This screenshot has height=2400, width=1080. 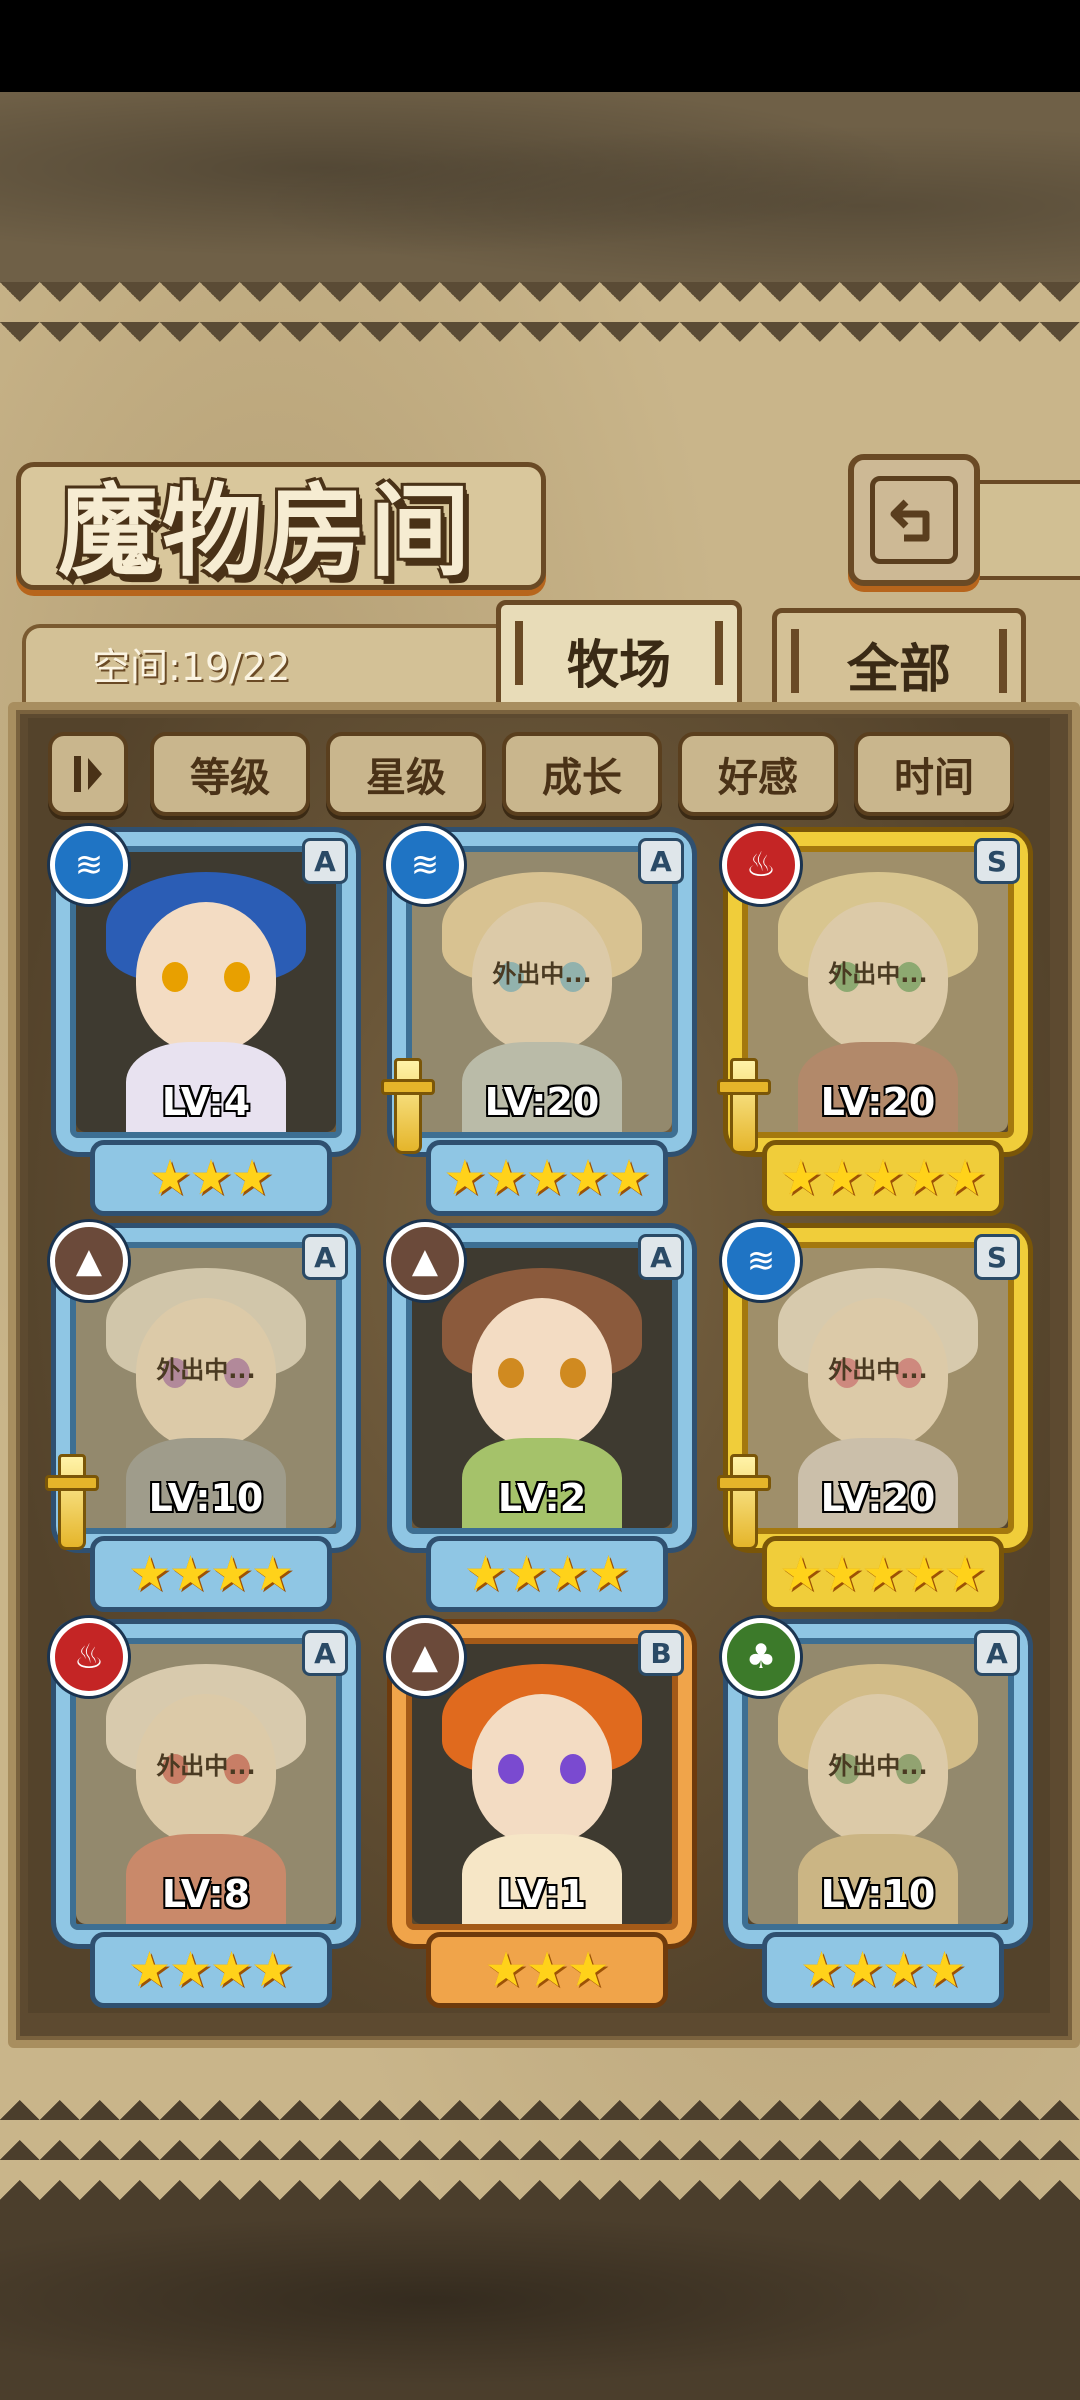 What do you see at coordinates (540, 46) in the screenshot?
I see `status-bar` at bounding box center [540, 46].